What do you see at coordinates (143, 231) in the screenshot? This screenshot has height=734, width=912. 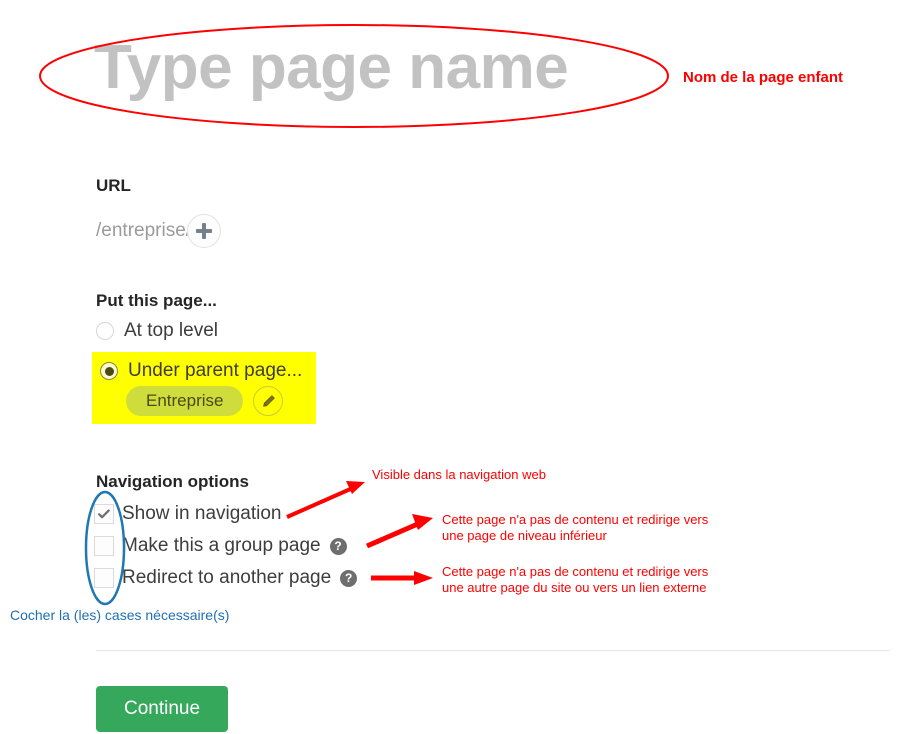 I see `url-value: /entreprise/` at bounding box center [143, 231].